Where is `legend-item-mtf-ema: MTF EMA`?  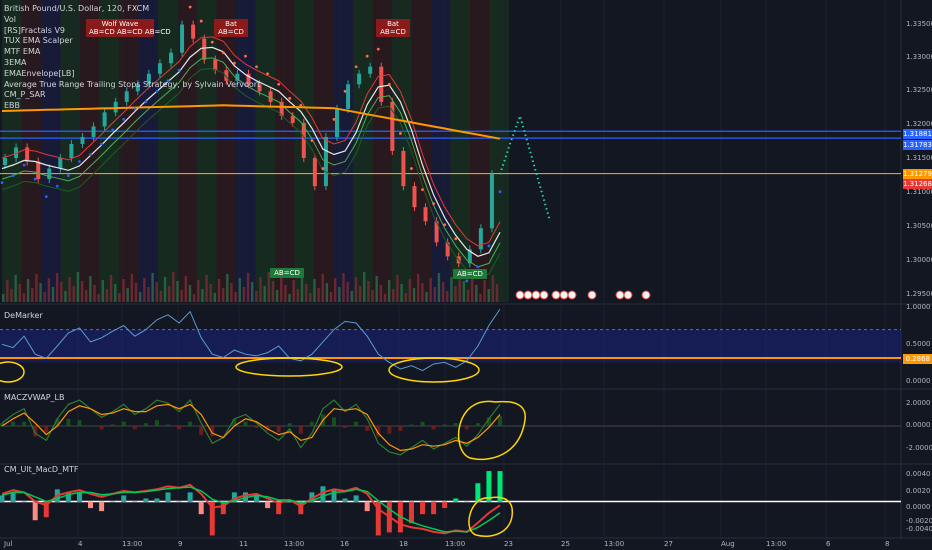 legend-item-mtf-ema: MTF EMA is located at coordinates (132, 52).